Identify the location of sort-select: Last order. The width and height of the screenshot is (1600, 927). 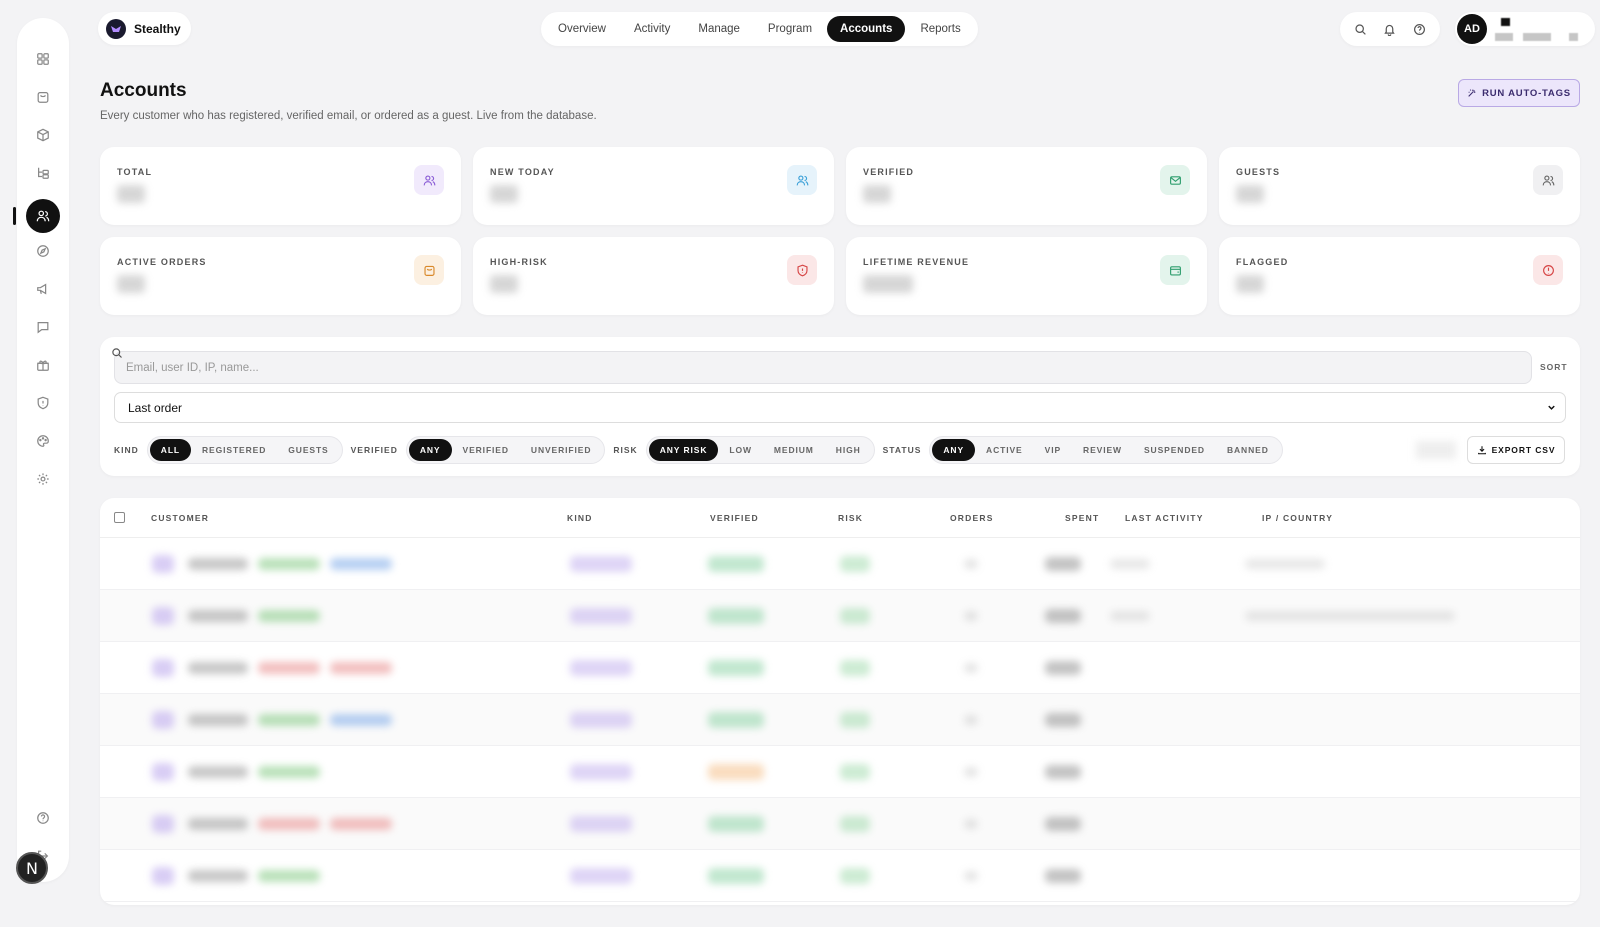
(840, 407).